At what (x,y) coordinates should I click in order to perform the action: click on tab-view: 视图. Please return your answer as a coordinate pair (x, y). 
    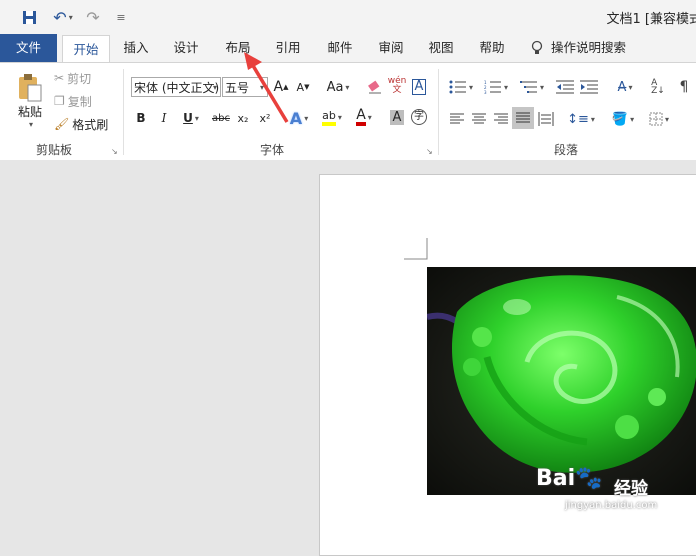
    Looking at the image, I should click on (441, 48).